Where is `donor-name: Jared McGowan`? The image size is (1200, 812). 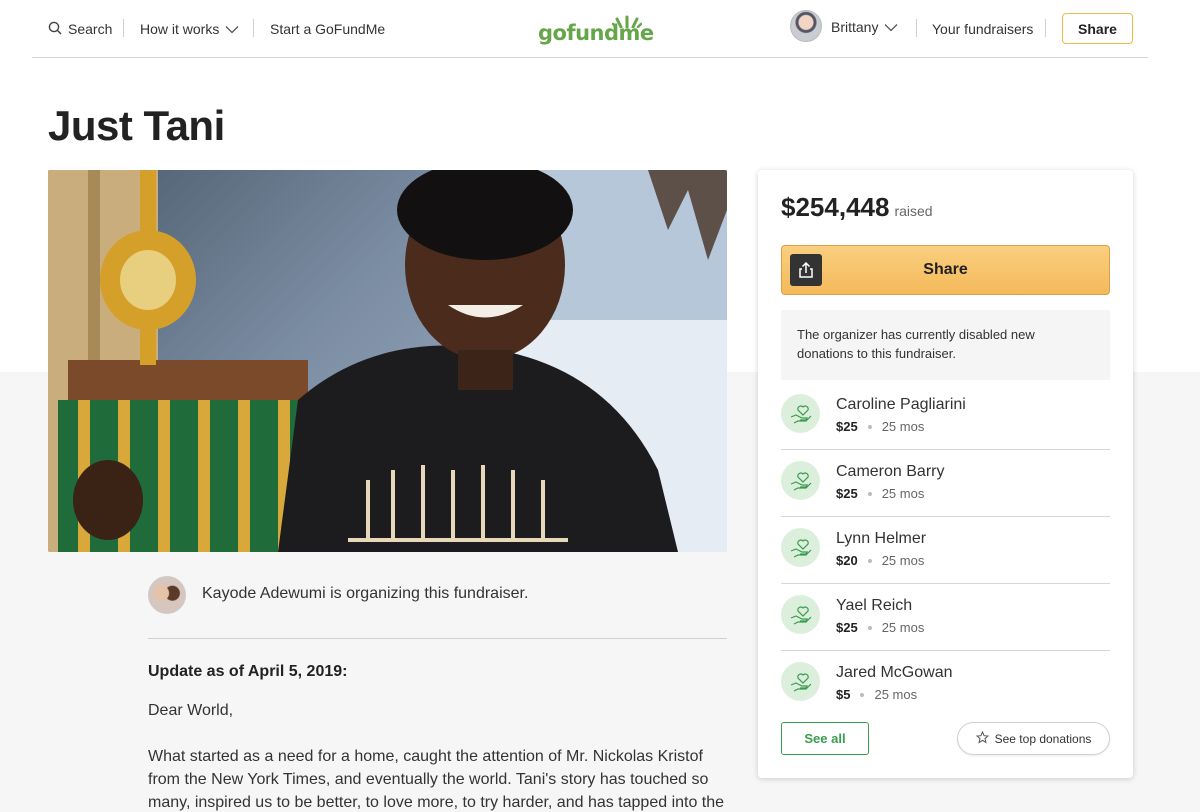
donor-name: Jared McGowan is located at coordinates (894, 672).